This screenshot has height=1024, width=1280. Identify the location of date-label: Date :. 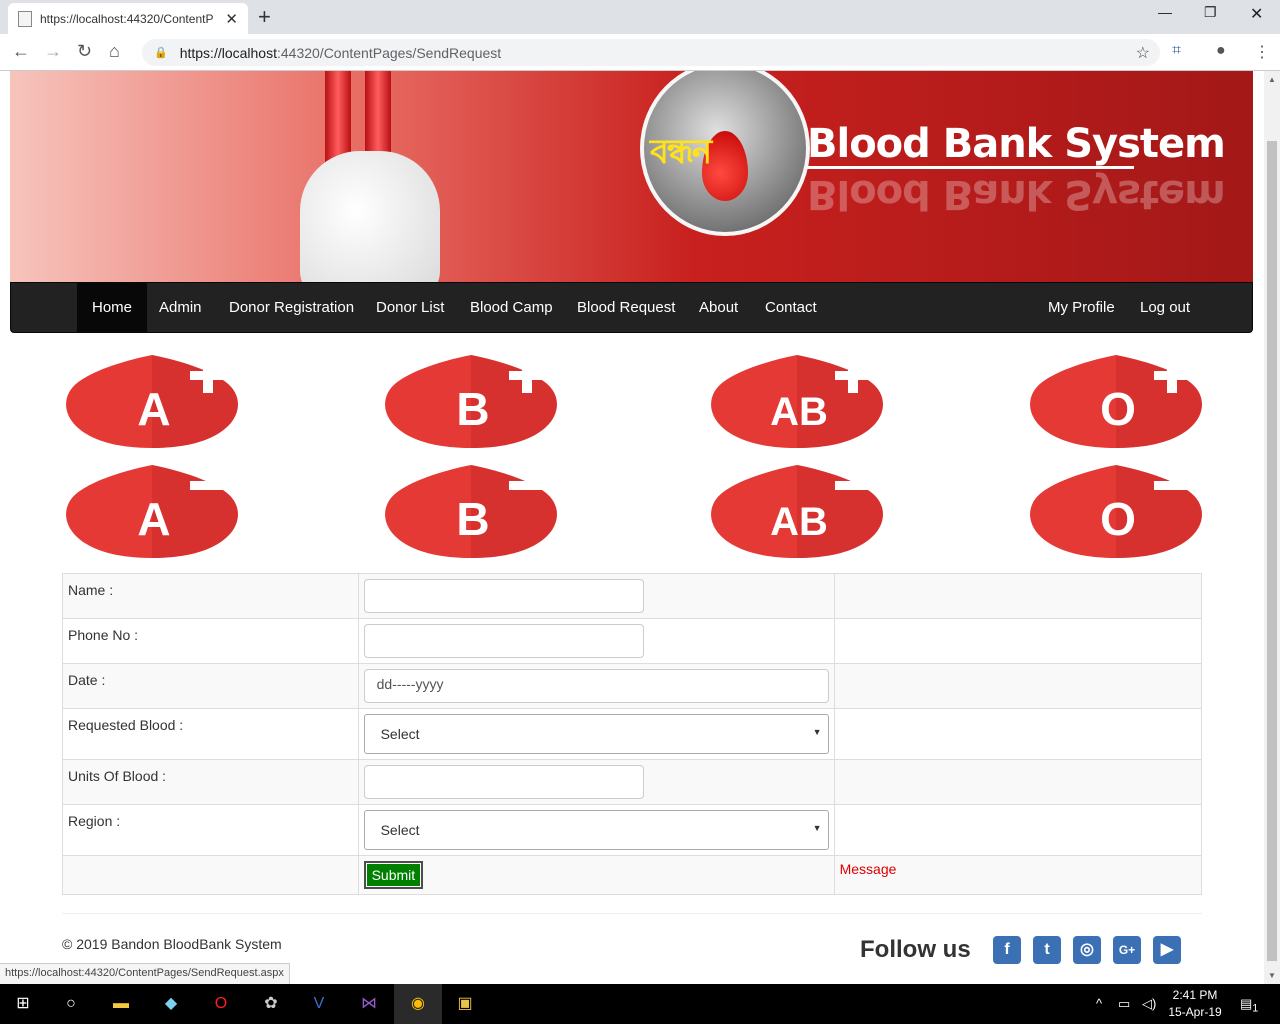
(210, 686).